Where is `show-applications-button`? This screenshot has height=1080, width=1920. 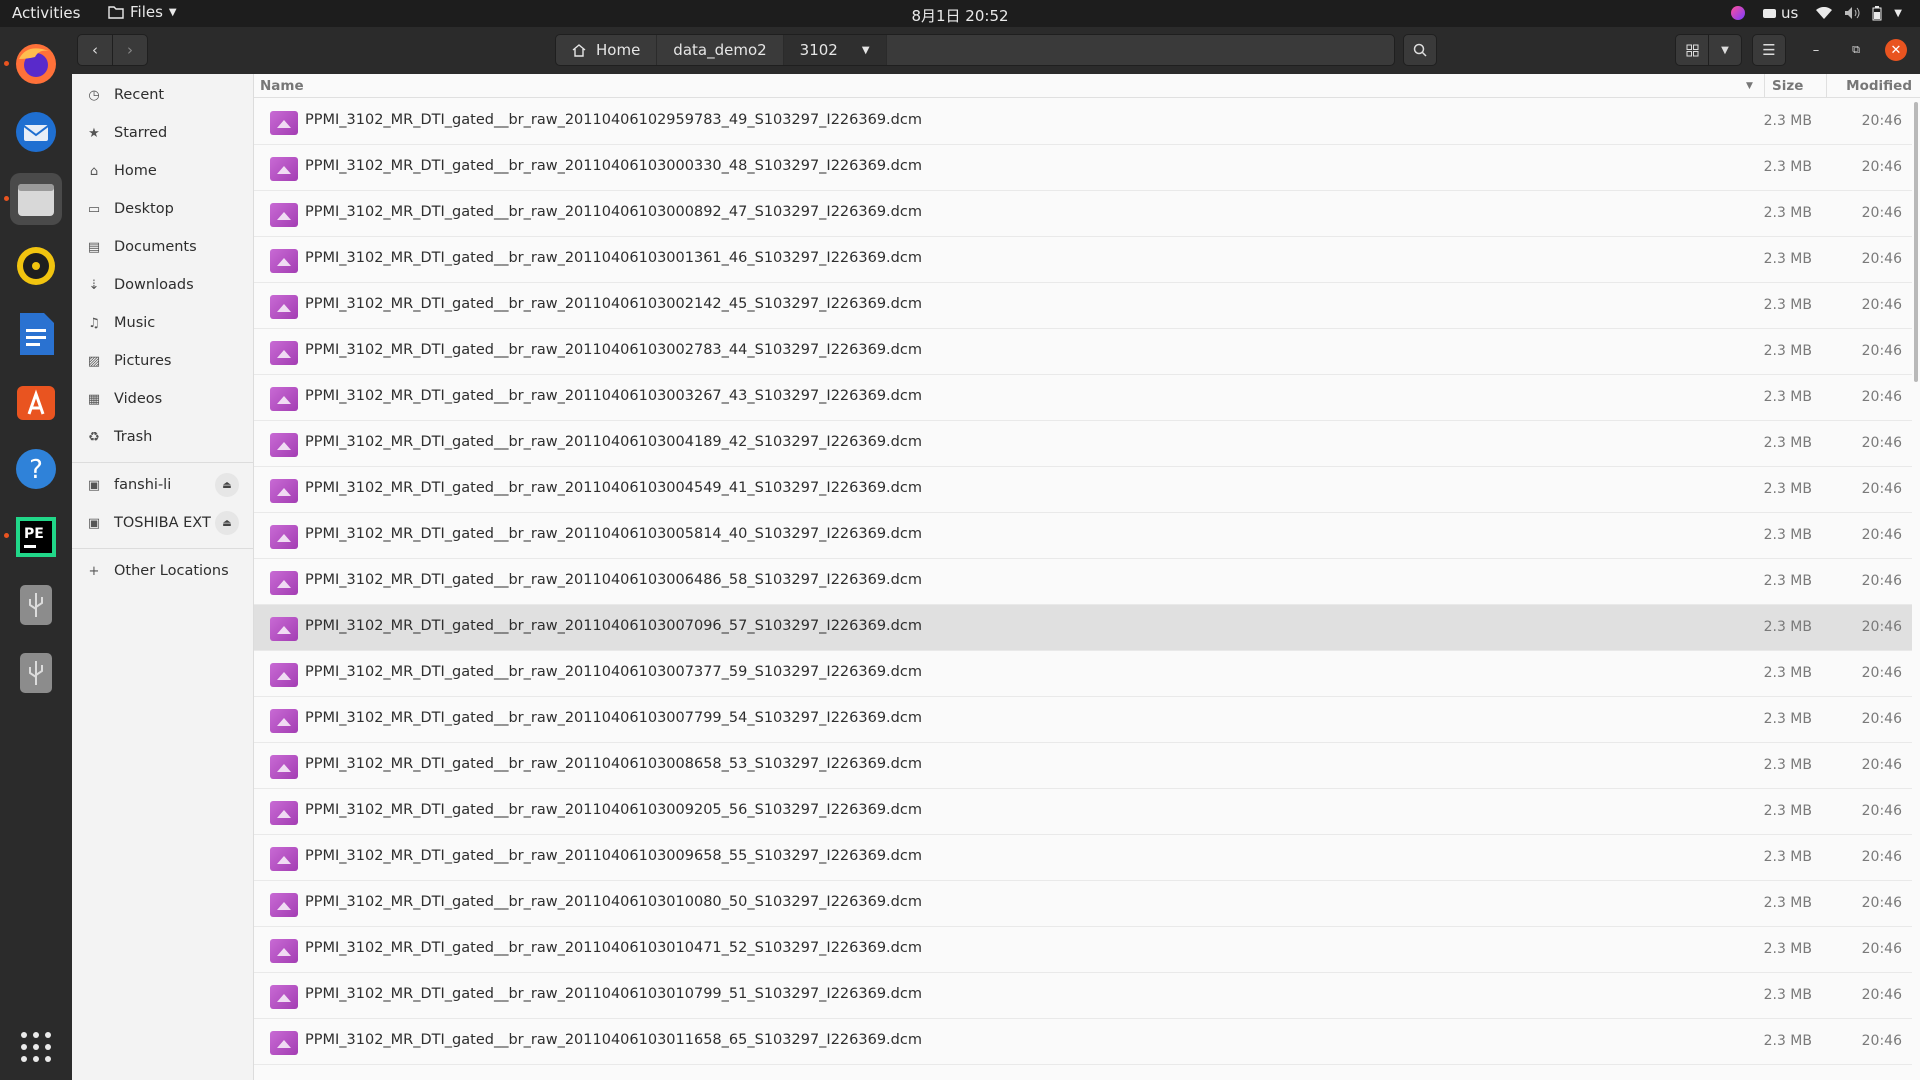 show-applications-button is located at coordinates (36, 1047).